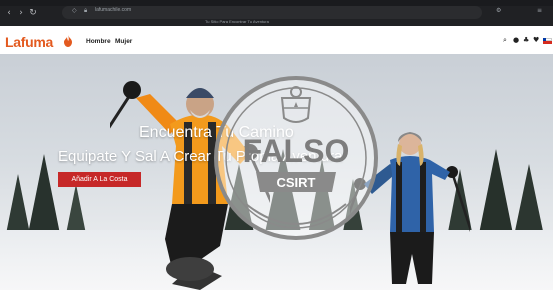 The image size is (553, 290). I want to click on account-icon: ●, so click(516, 40).